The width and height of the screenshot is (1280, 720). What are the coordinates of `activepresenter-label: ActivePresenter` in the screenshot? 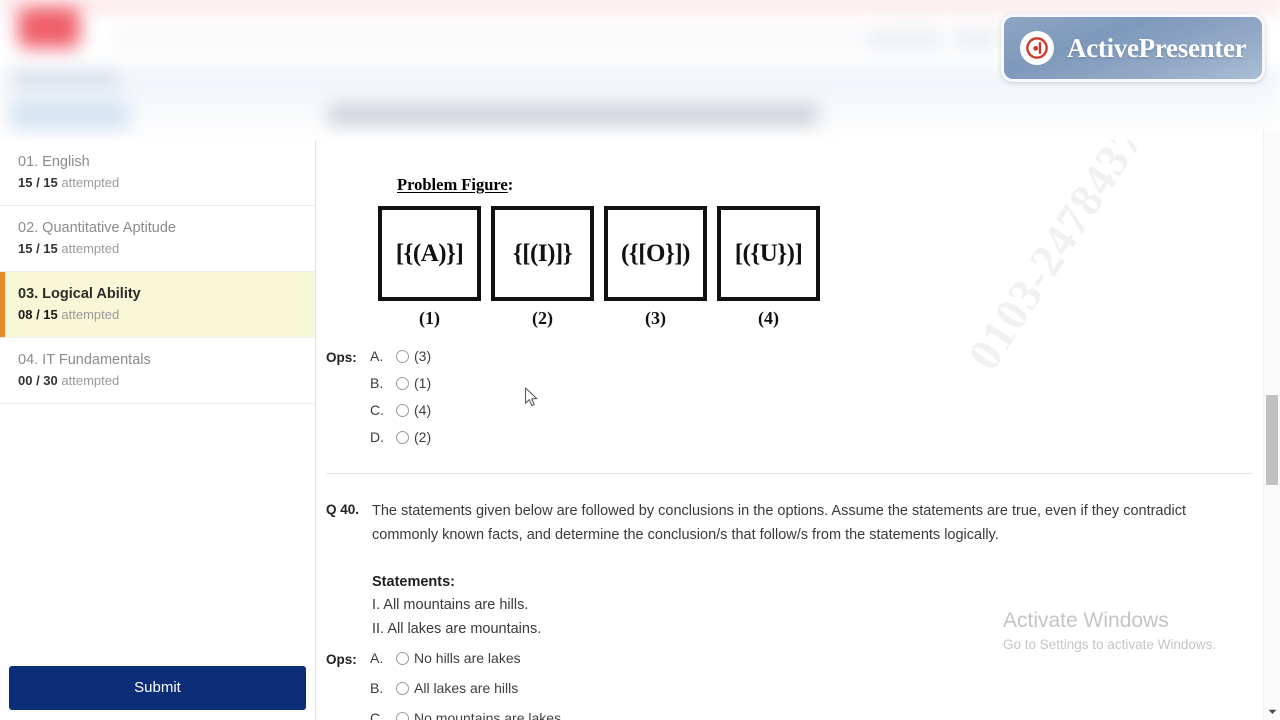 It's located at (1157, 47).